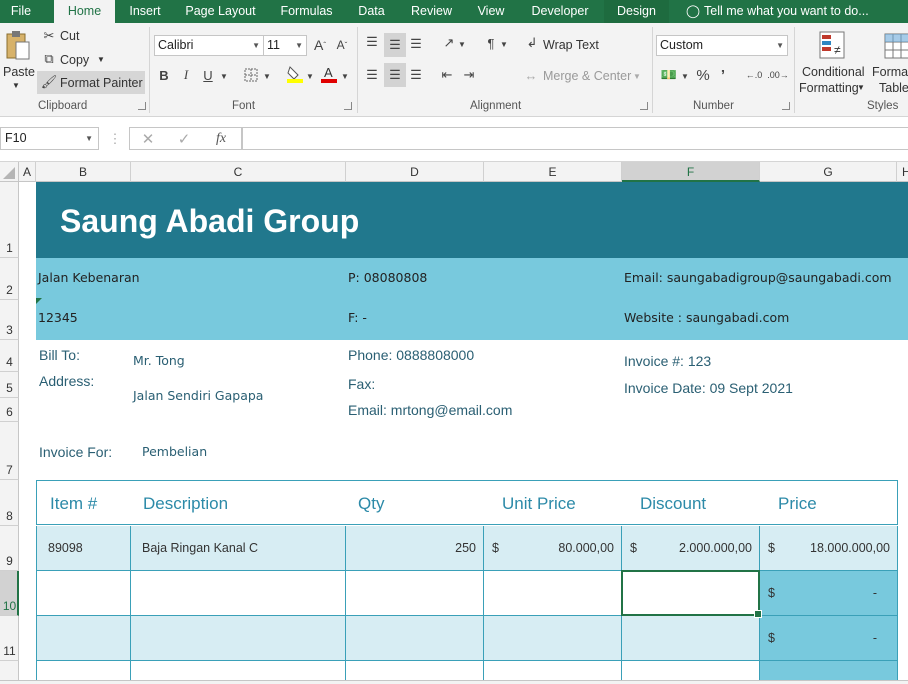 This screenshot has width=908, height=684. Describe the element at coordinates (571, 45) in the screenshot. I see `wrap-text-button: Wrap Text` at that location.